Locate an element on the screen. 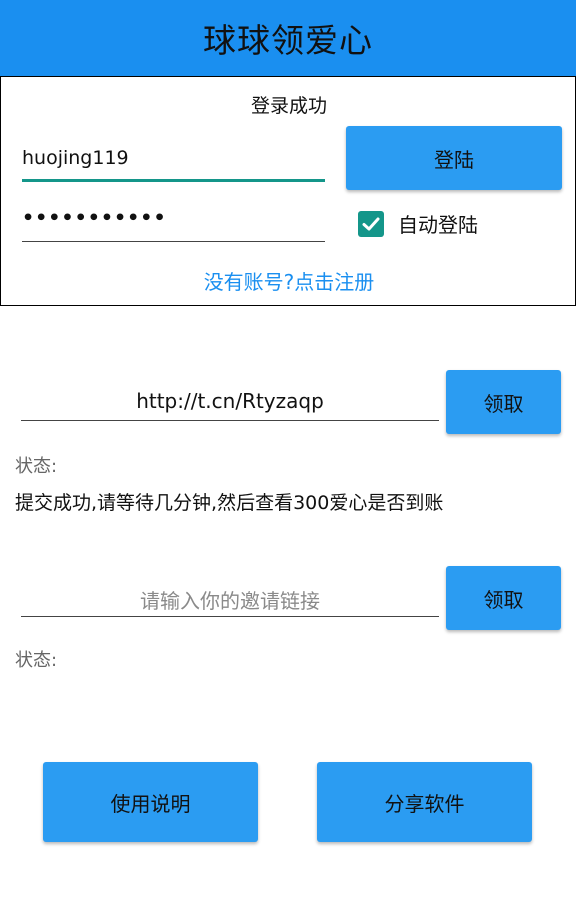 The width and height of the screenshot is (576, 919). invite-link-placeholder: 请输入你的邀请链接 is located at coordinates (230, 601).